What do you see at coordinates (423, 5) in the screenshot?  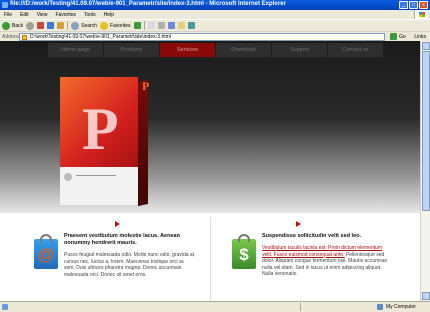 I see `close-button: x` at bounding box center [423, 5].